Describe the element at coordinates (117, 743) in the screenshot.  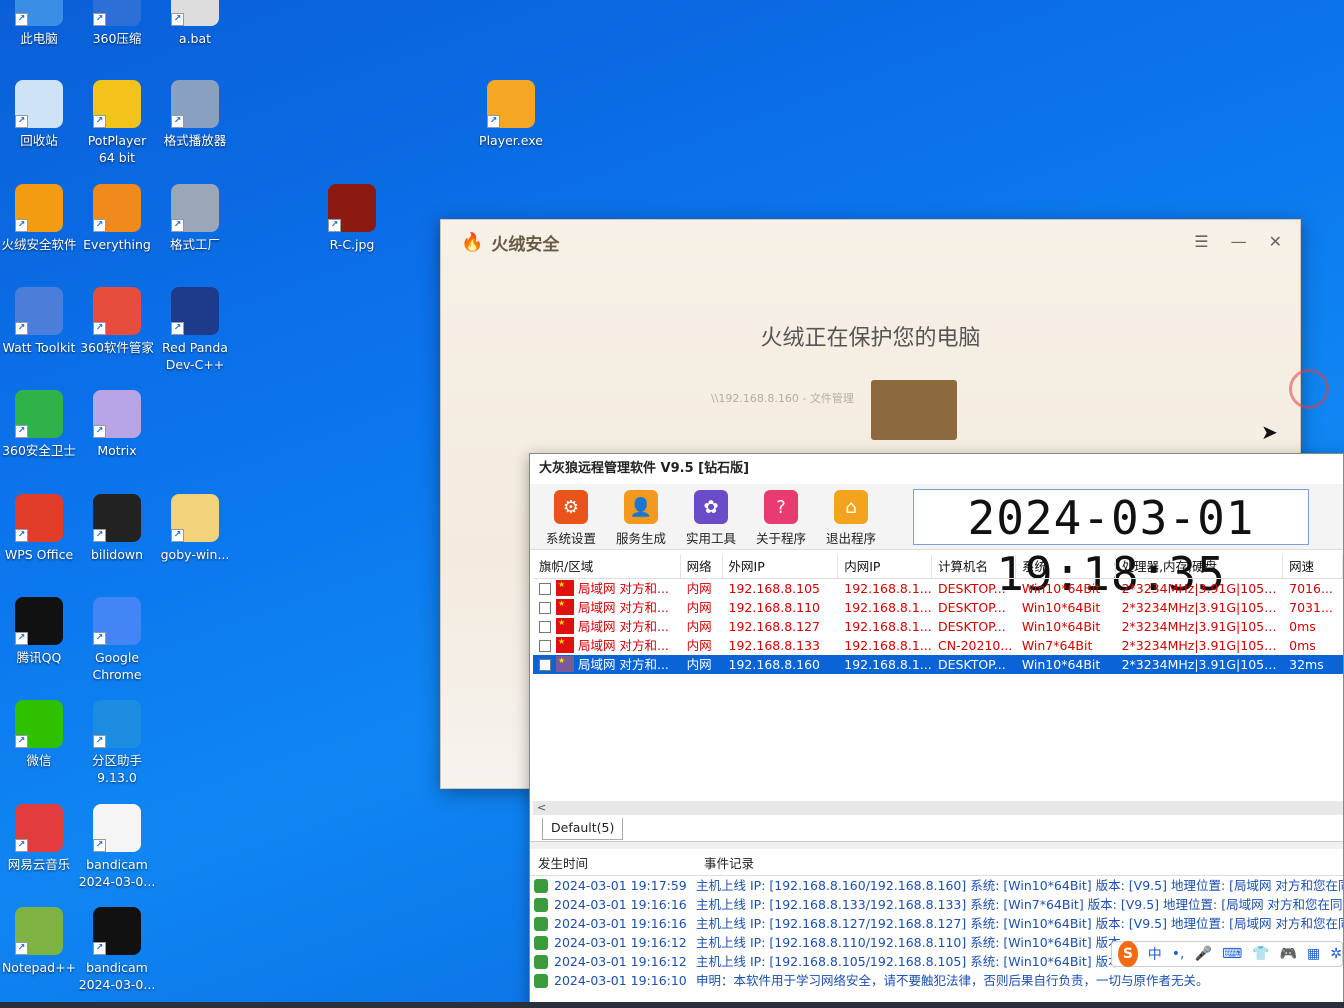
I see `desktop-icon: ↗ 分区助手 9.13.0` at that location.